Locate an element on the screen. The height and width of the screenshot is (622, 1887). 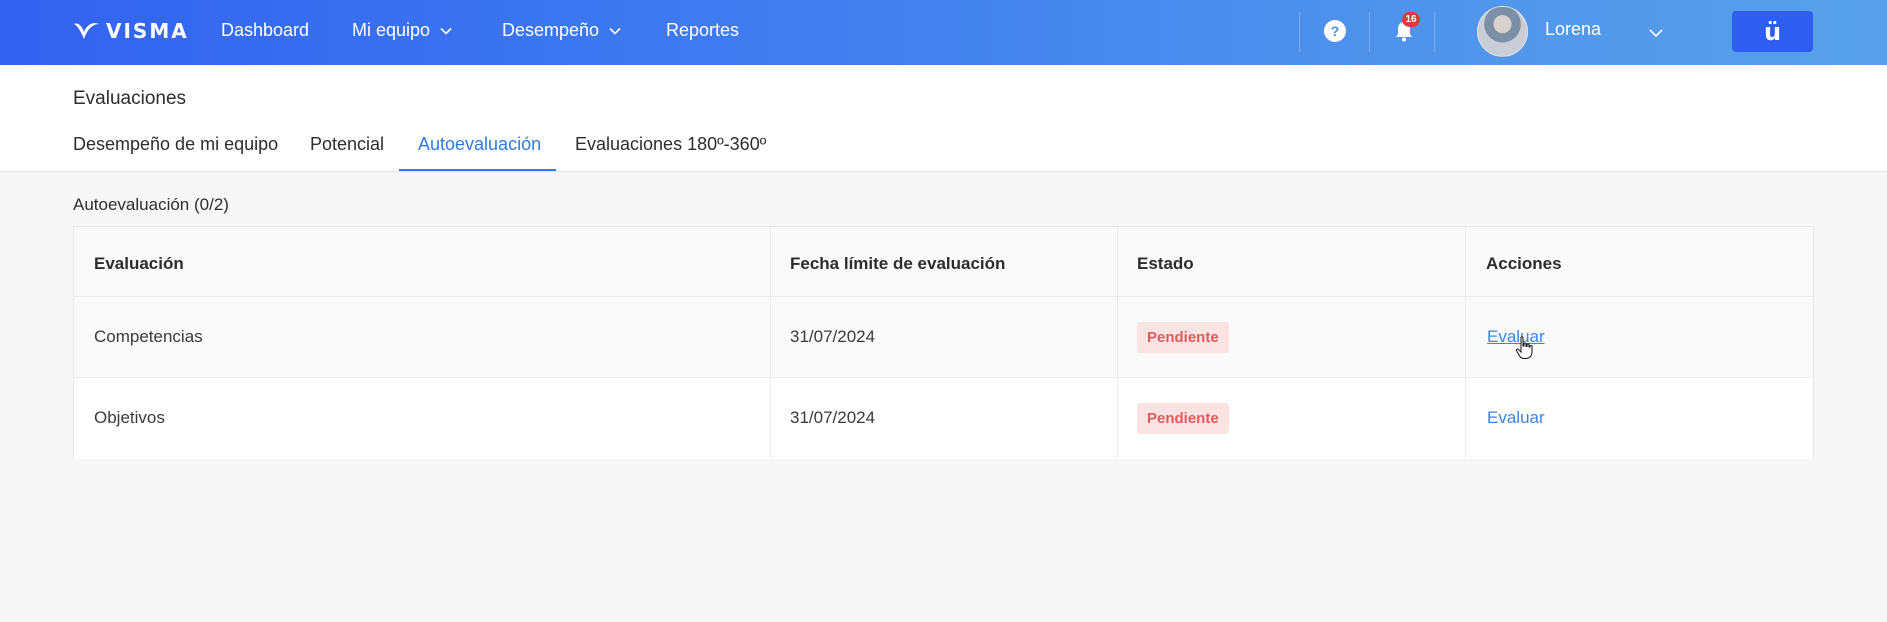
active-tab-indicator is located at coordinates (477, 170).